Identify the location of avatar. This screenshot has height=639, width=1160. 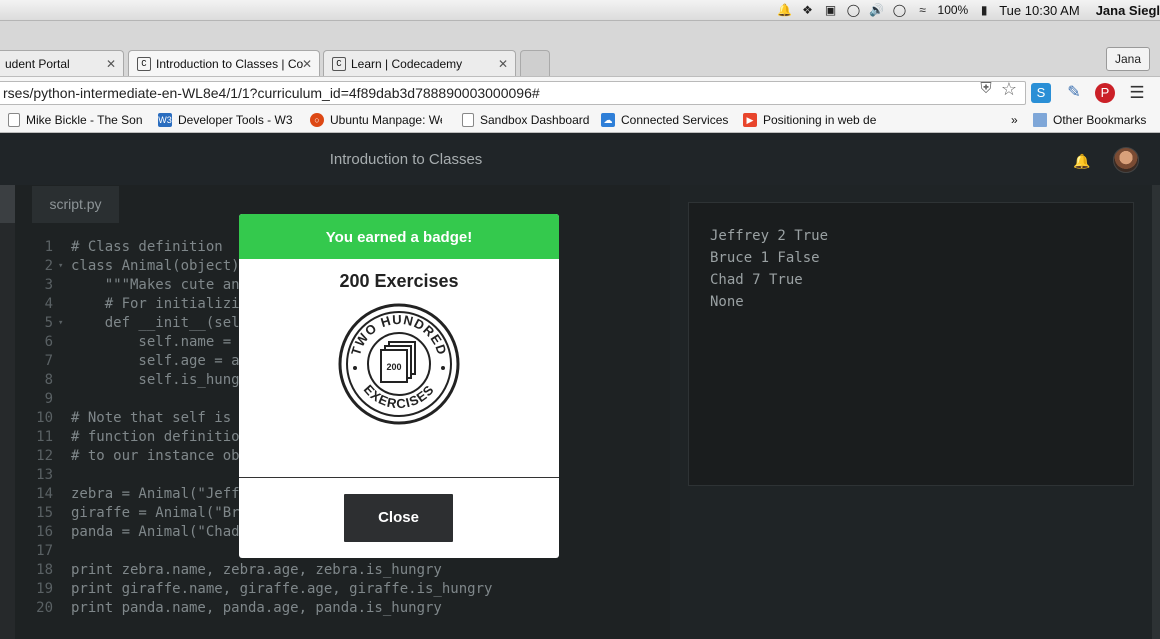
(1126, 160).